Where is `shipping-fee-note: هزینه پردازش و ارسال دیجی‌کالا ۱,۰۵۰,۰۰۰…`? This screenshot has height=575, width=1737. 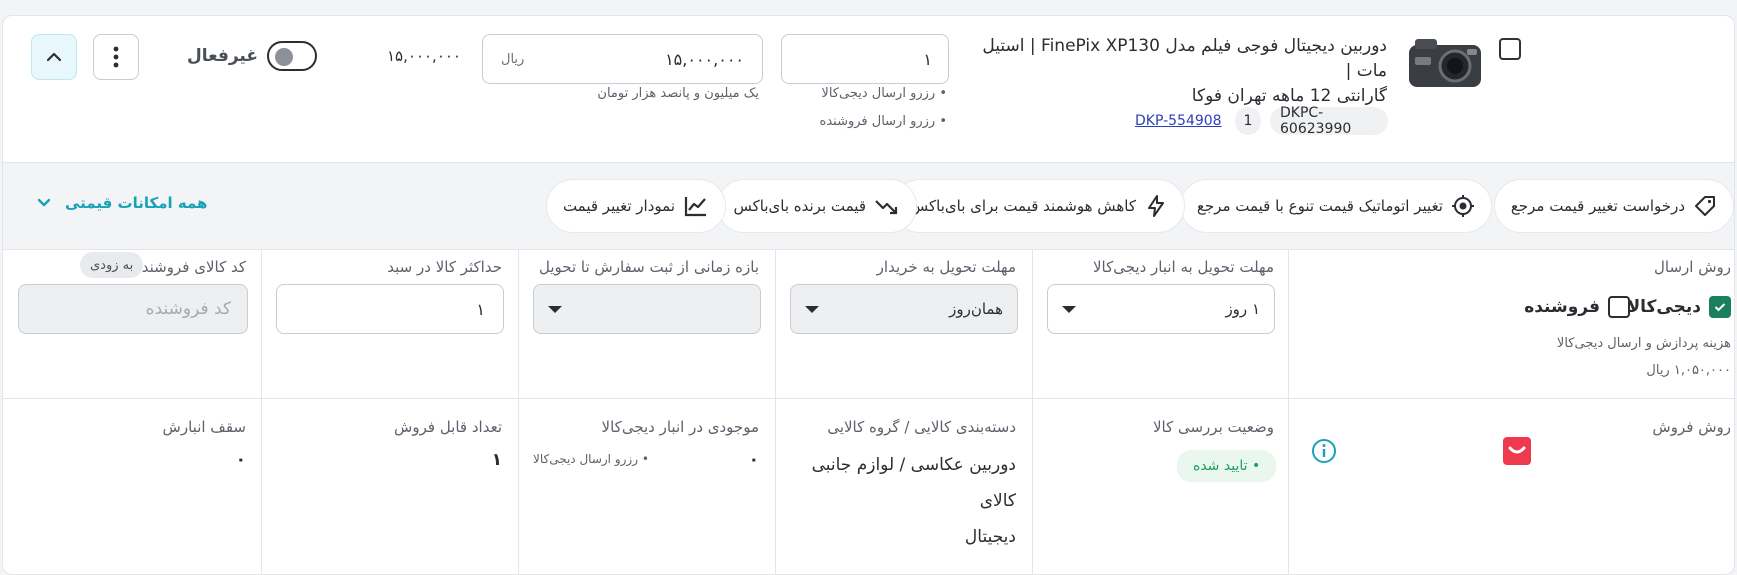
shipping-fee-note: هزینه پردازش و ارسال دیجی‌کالا ۱,۰۵۰,۰۰۰… is located at coordinates (1643, 357).